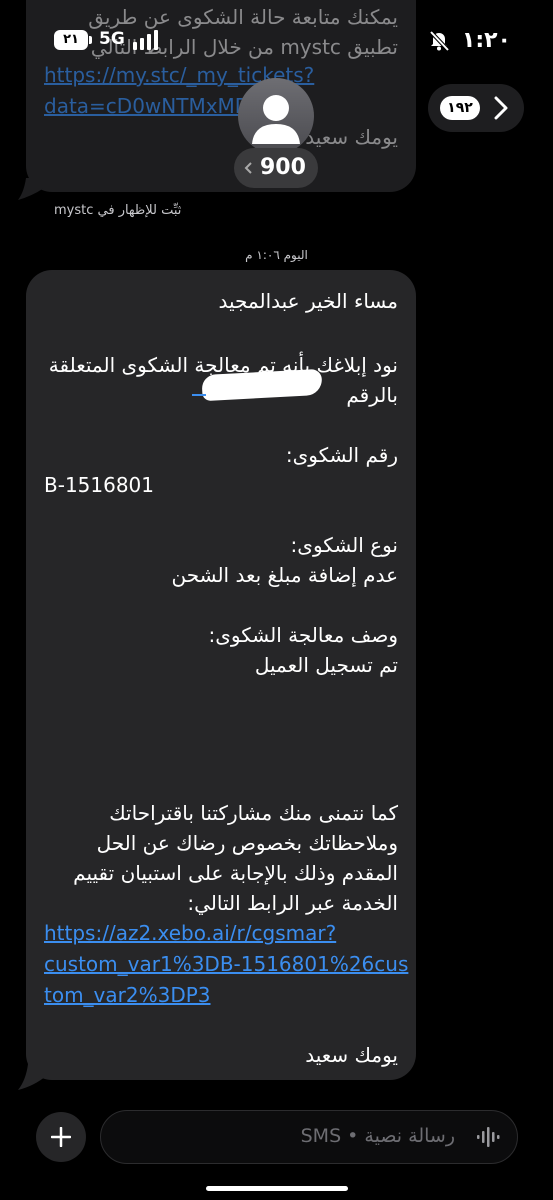  I want to click on contact-name: 900, so click(283, 167).